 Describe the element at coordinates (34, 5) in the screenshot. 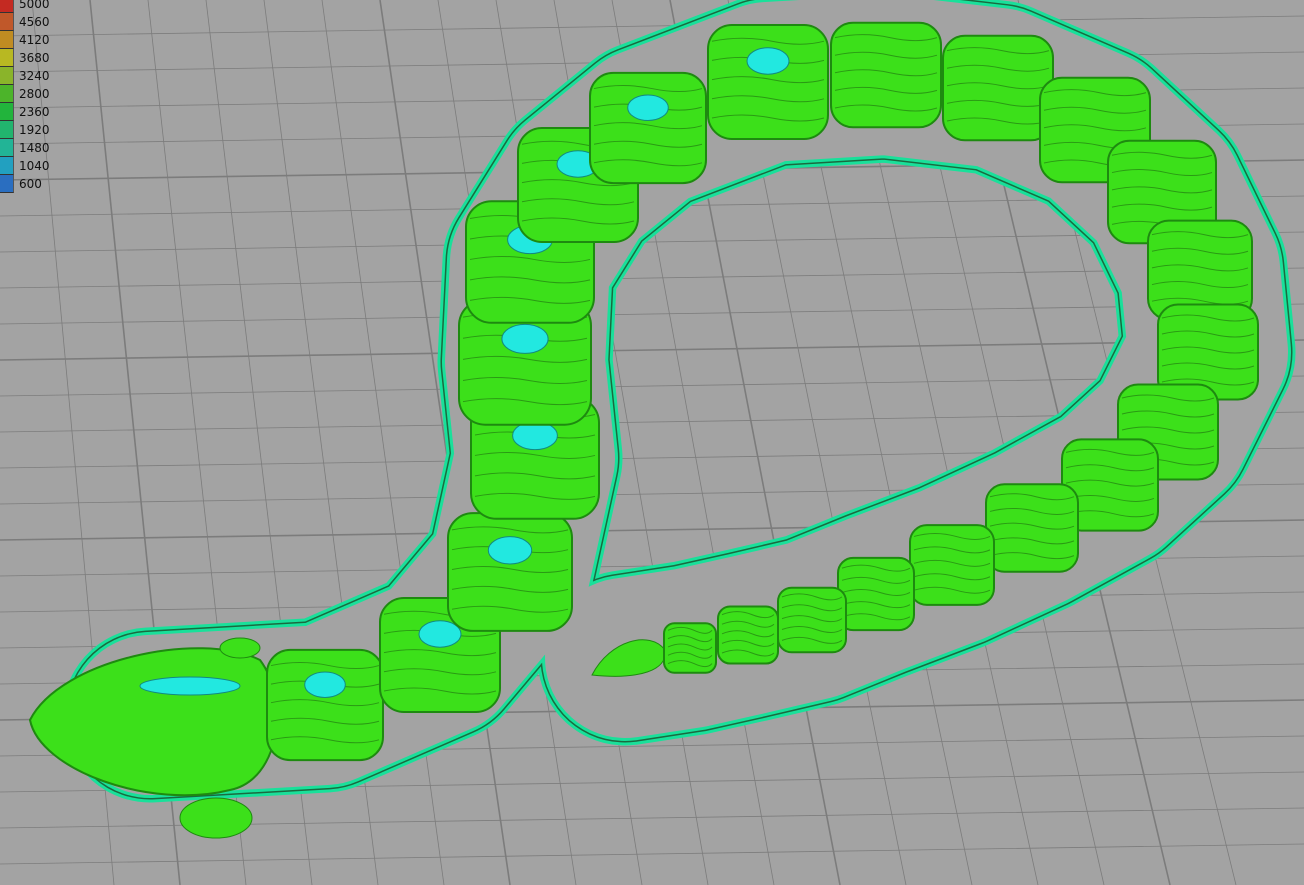

I see `legend-label: 5000` at that location.